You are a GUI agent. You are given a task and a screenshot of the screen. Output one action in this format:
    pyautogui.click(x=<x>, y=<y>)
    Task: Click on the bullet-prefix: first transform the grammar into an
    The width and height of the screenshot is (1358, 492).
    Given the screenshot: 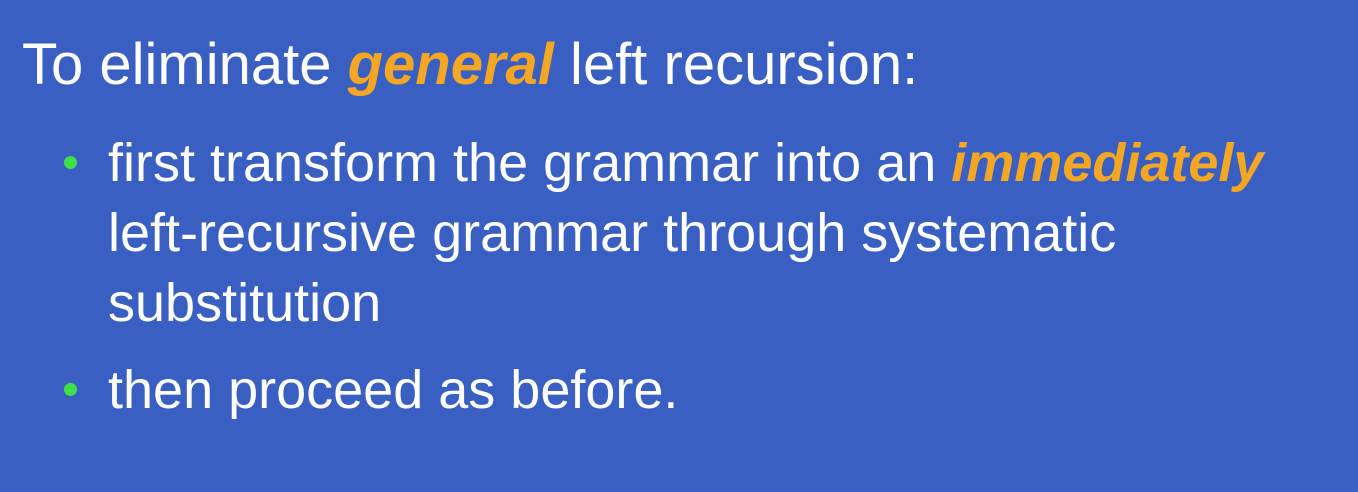 What is the action you would take?
    pyautogui.click(x=530, y=163)
    